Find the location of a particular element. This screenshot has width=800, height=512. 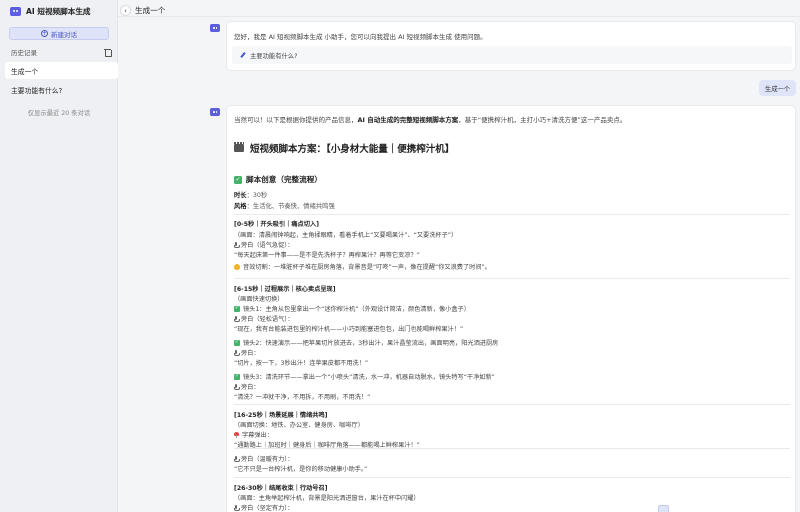

script-line: “现在，我有台能装进包里的榨汁机——小巧到能塞进包包，出门也能喝鲜榨果汁！” is located at coordinates (348, 328).